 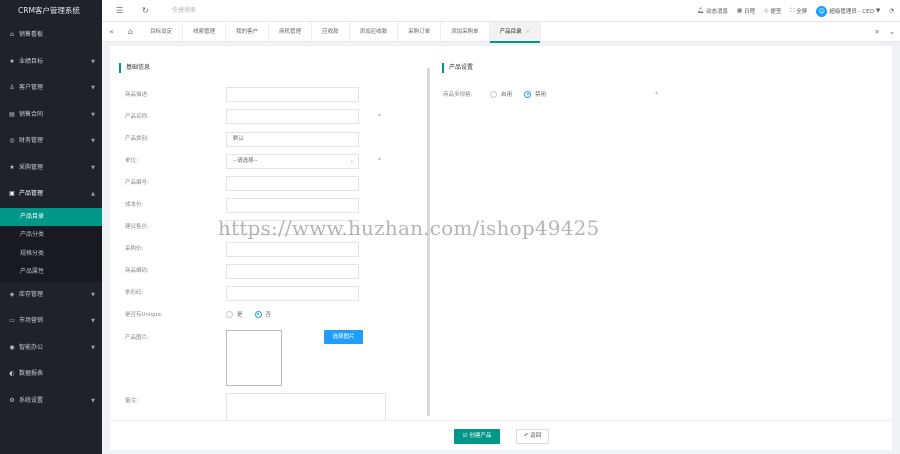 I want to click on tabs-scroll-right-icon: », so click(x=877, y=32).